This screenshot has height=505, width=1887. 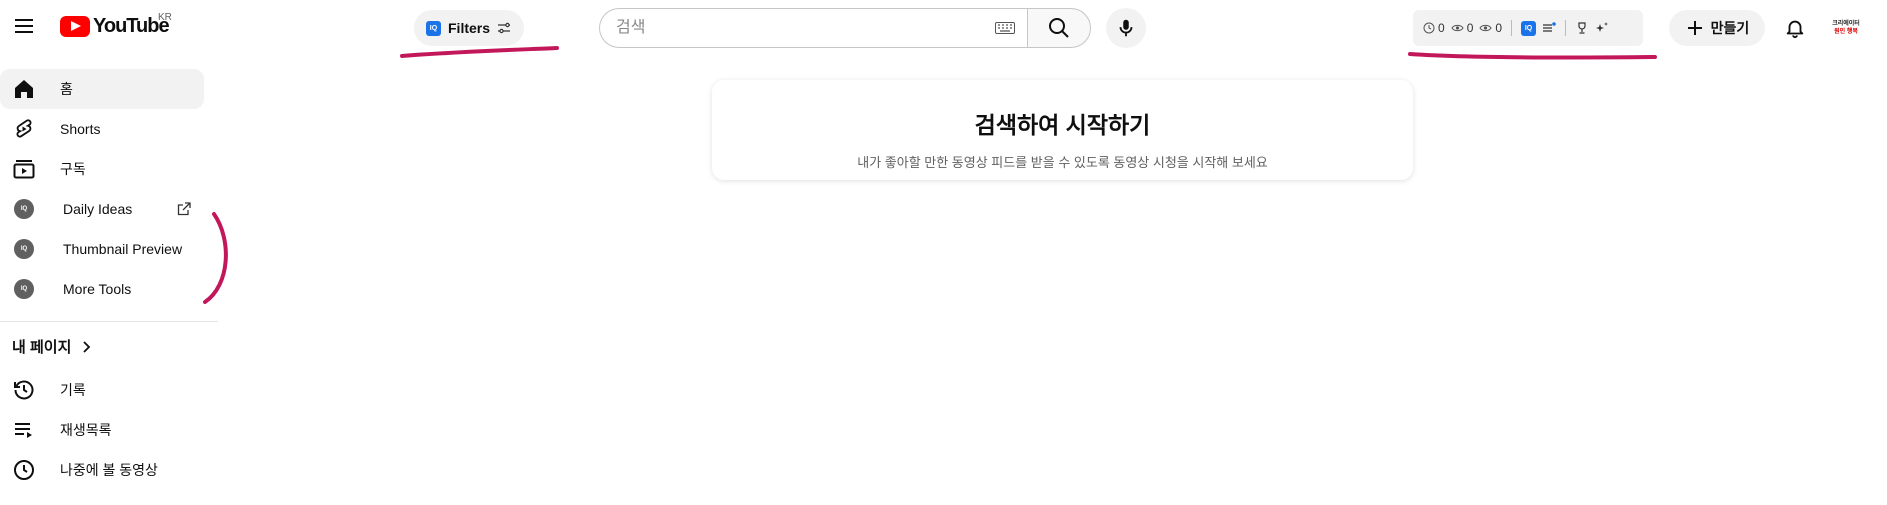 What do you see at coordinates (1062, 125) in the screenshot?
I see `page-title: 검색하여 시작하기` at bounding box center [1062, 125].